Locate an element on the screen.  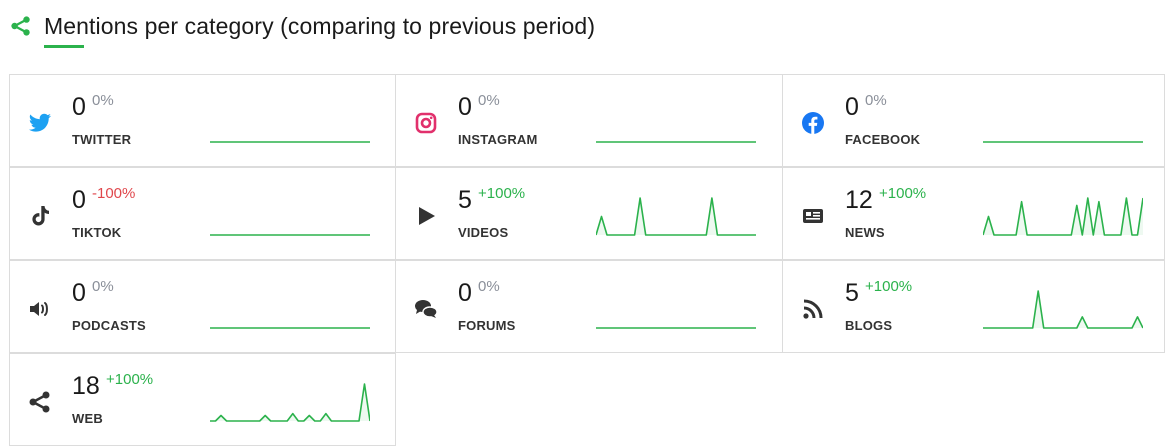
category-label: INSTAGRAM is located at coordinates (498, 139).